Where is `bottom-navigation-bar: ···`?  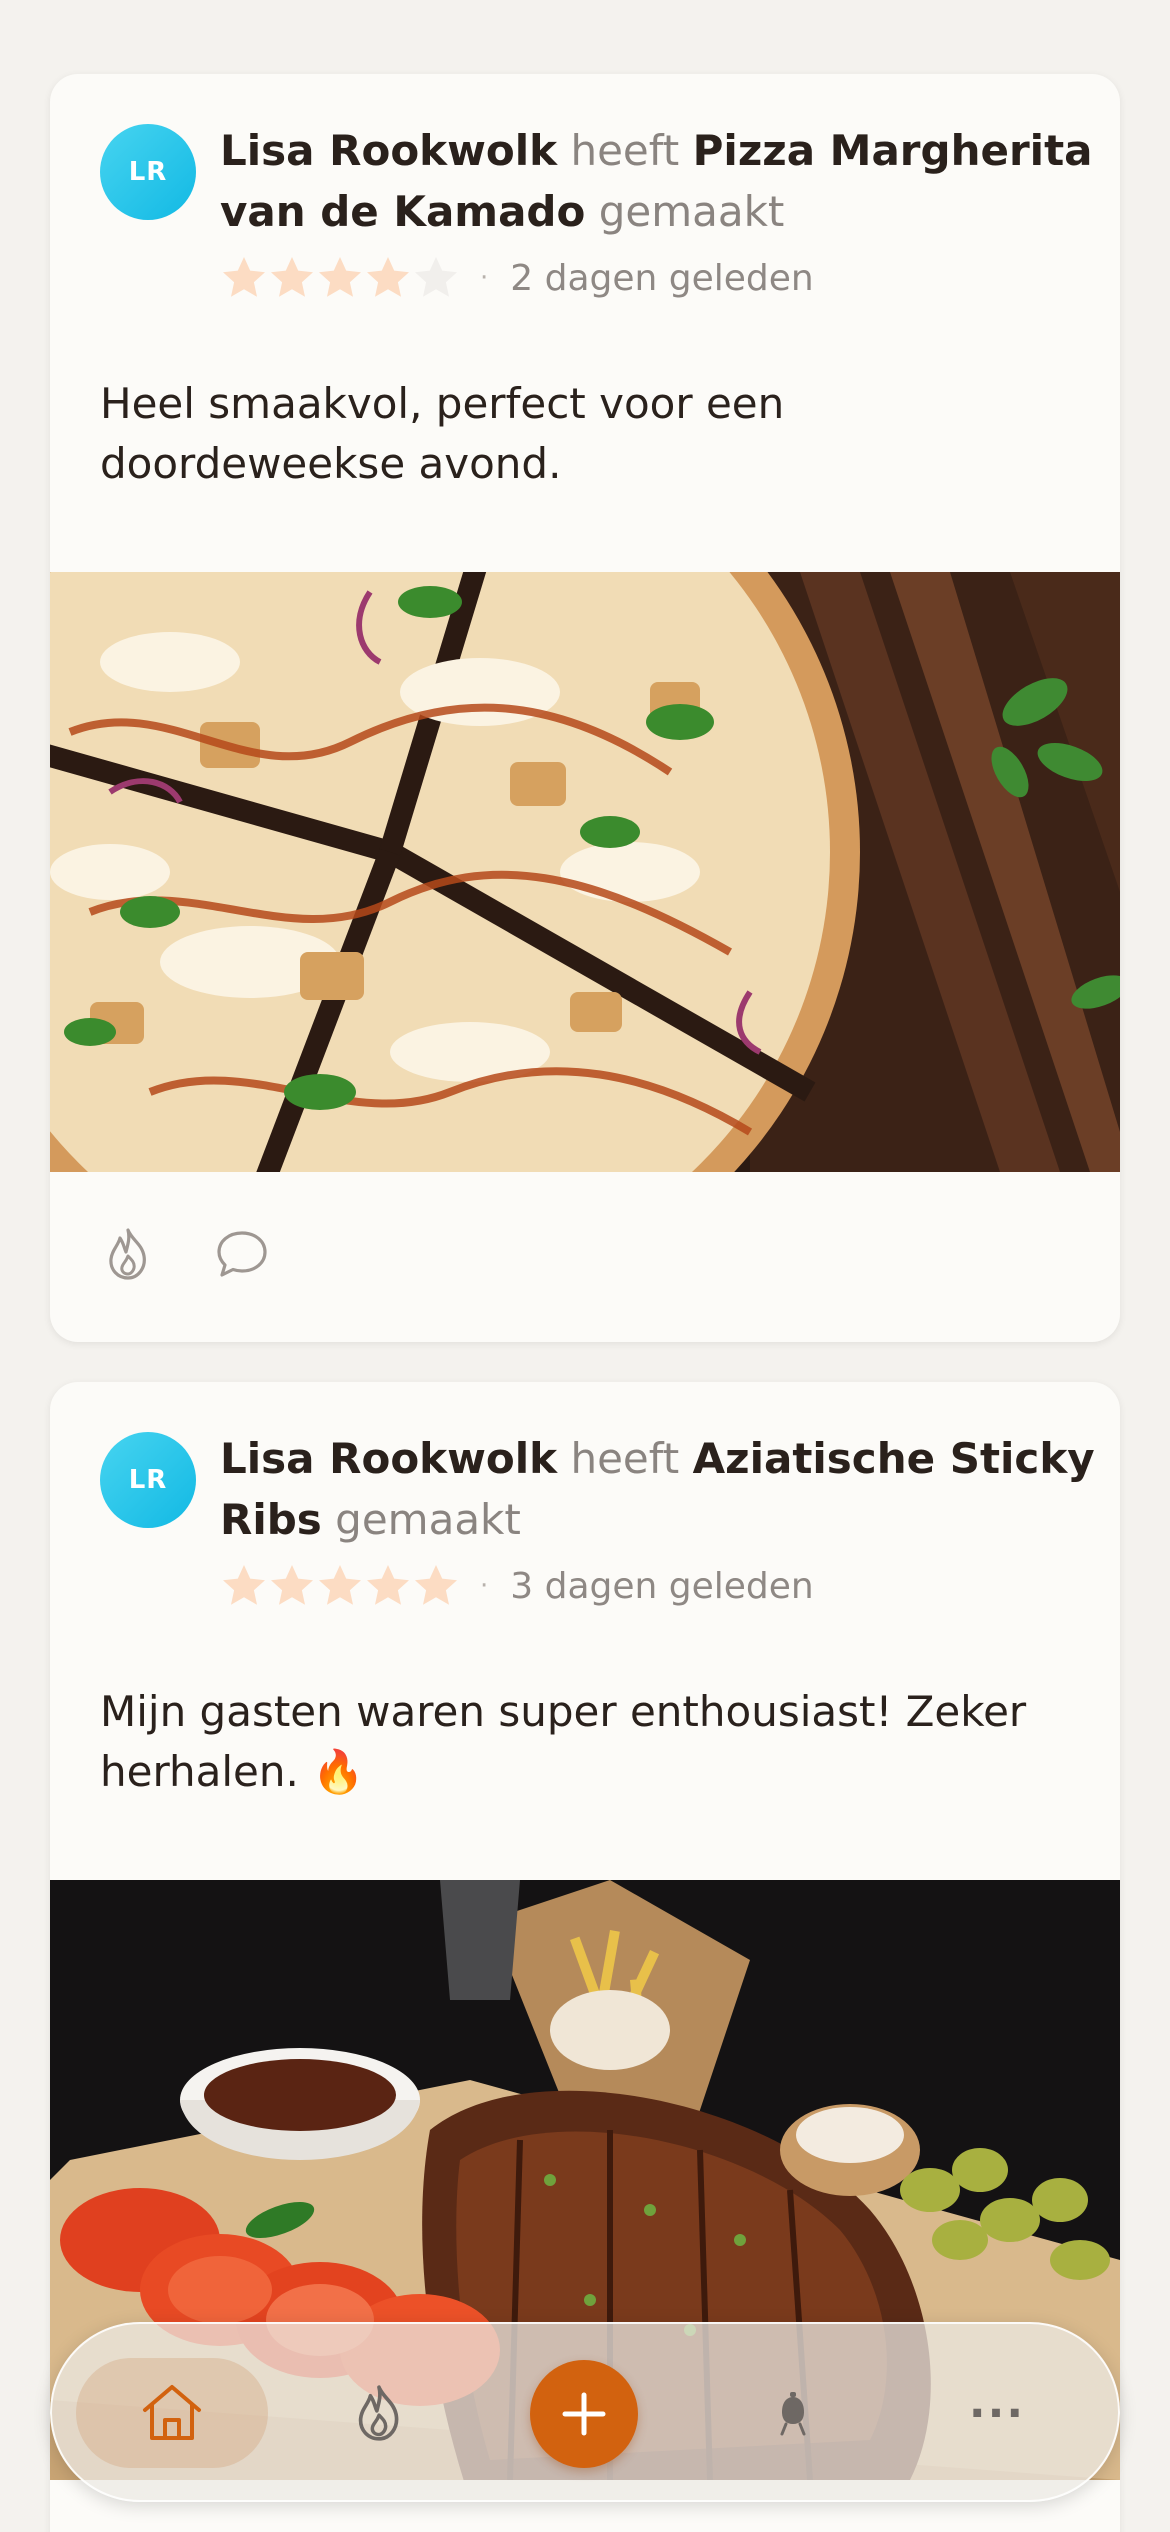
bottom-navigation-bar: ··· is located at coordinates (585, 2412).